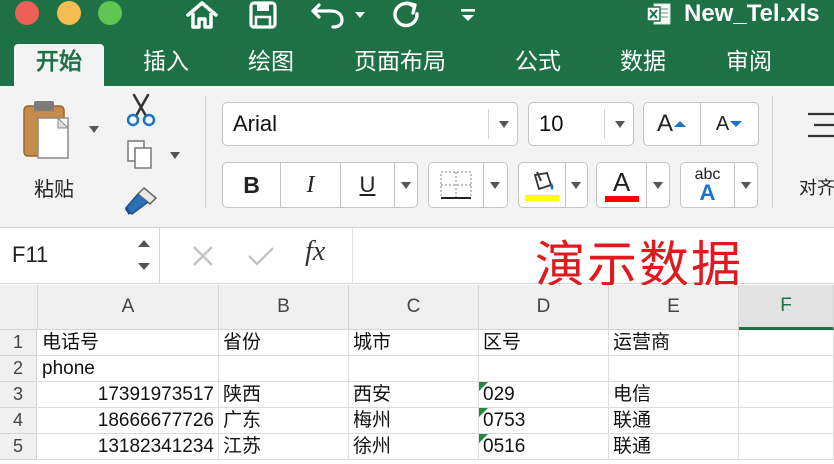 This screenshot has height=464, width=834. I want to click on cell-d5-value: 0516, so click(504, 446).